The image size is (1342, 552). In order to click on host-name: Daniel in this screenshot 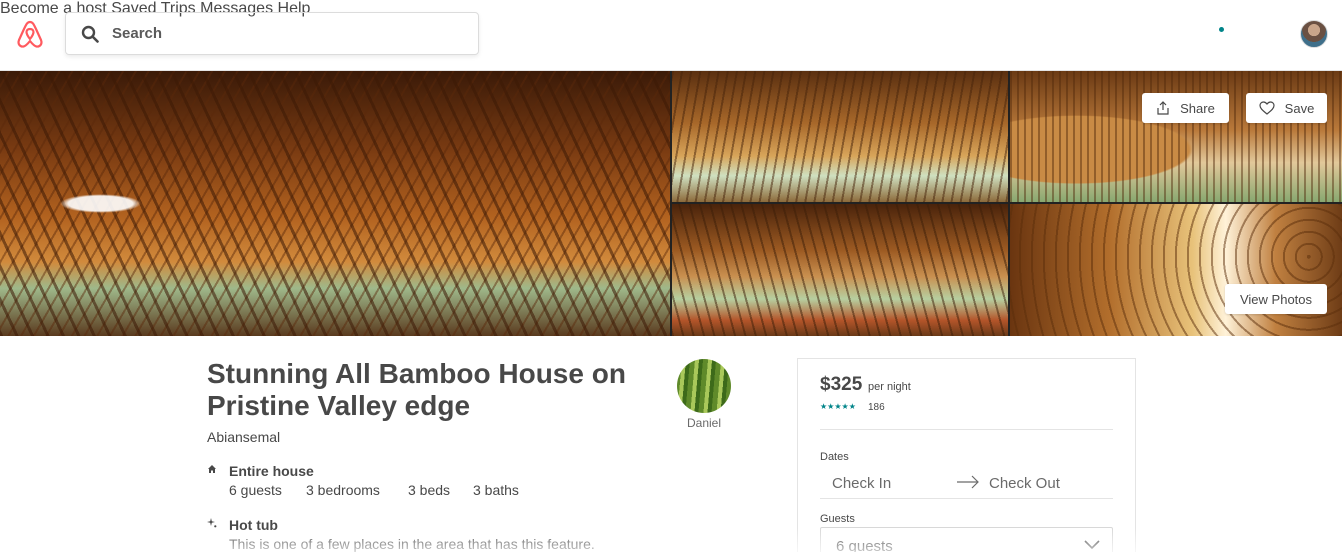, I will do `click(704, 423)`.